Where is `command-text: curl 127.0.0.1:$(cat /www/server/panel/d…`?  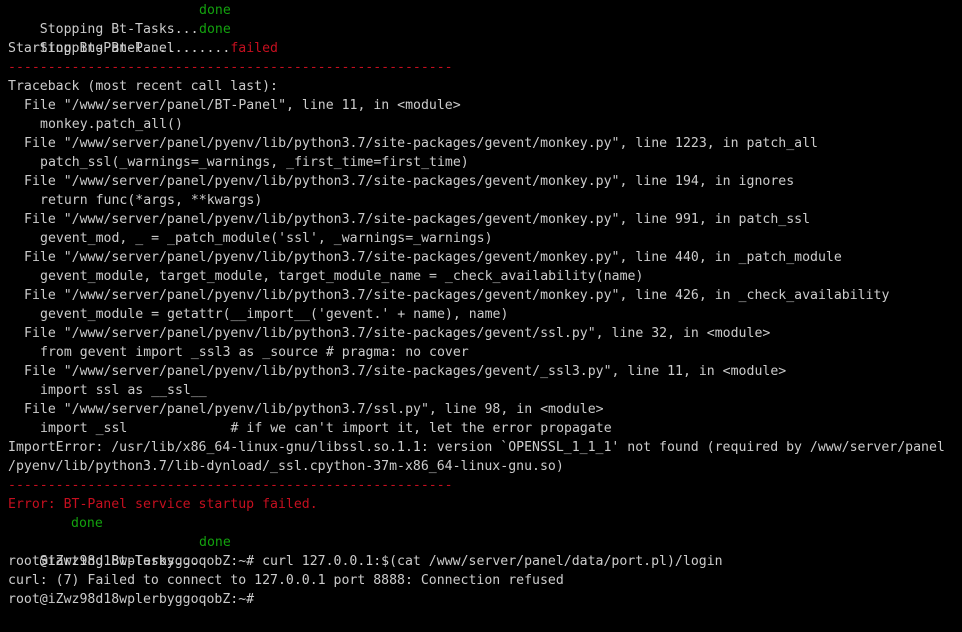
command-text: curl 127.0.0.1:$(cat /www/server/panel/d… is located at coordinates (488, 561).